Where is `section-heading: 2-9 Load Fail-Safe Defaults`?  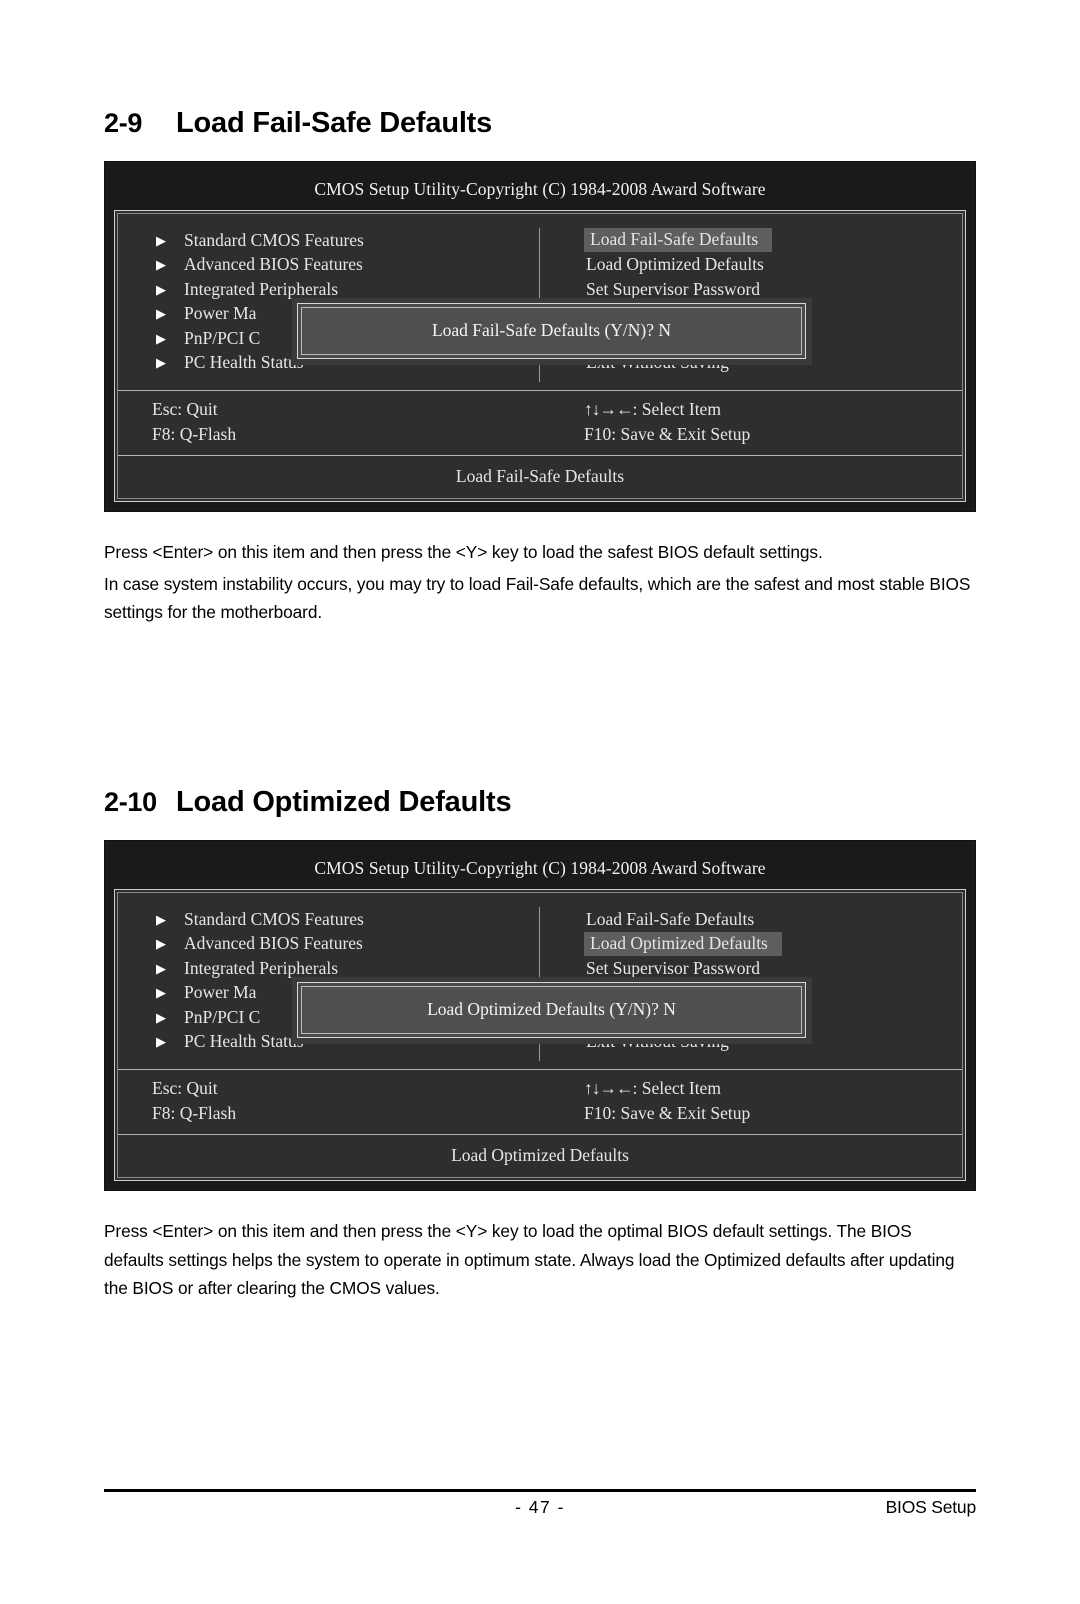
section-heading: 2-9 Load Fail-Safe Defaults is located at coordinates (540, 123).